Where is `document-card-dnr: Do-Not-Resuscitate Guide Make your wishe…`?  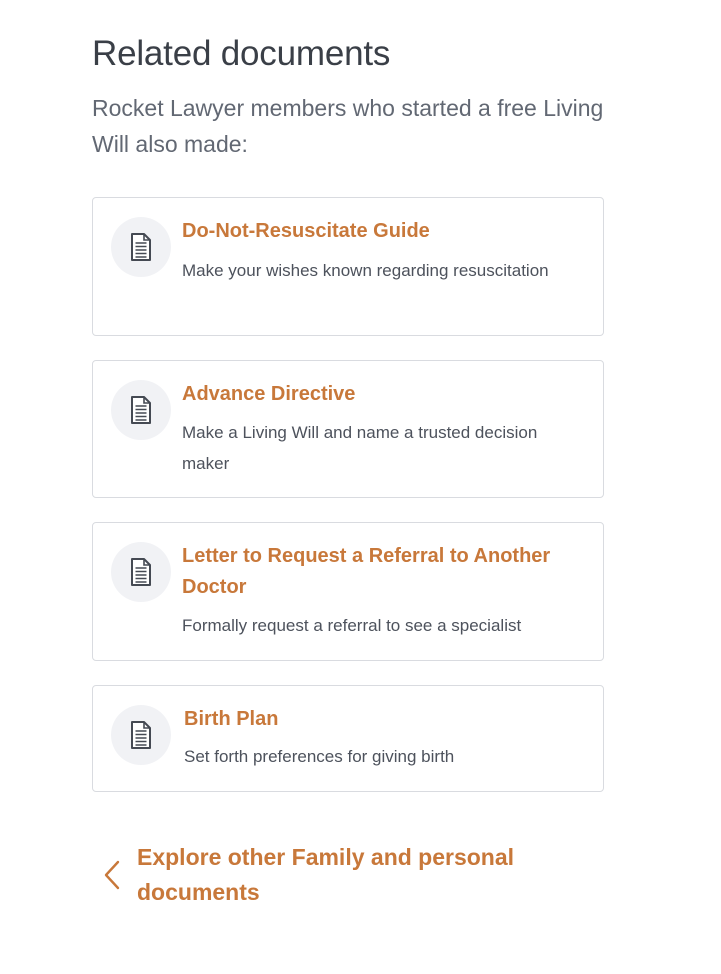
document-card-dnr: Do-Not-Resuscitate Guide Make your wishe… is located at coordinates (348, 266).